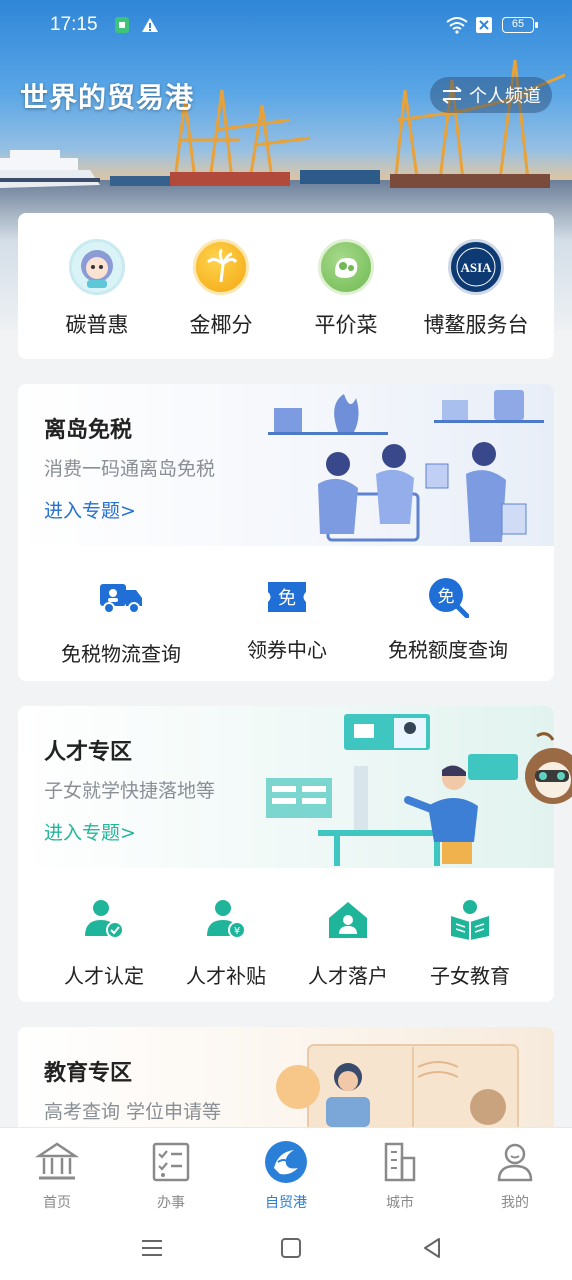  What do you see at coordinates (520, 25) in the screenshot?
I see `battery-indicator: 65` at bounding box center [520, 25].